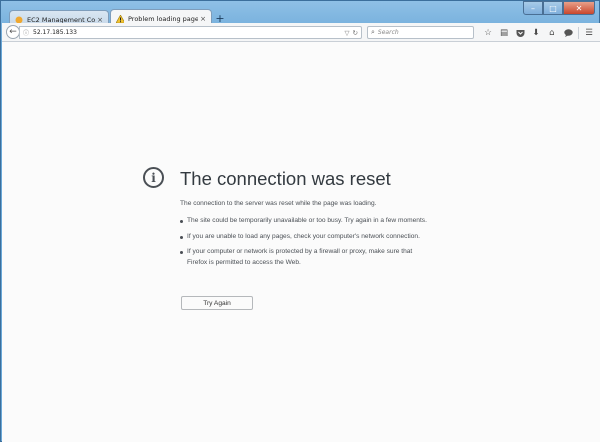 The height and width of the screenshot is (442, 600). What do you see at coordinates (579, 8) in the screenshot?
I see `close-window-button: ✕` at bounding box center [579, 8].